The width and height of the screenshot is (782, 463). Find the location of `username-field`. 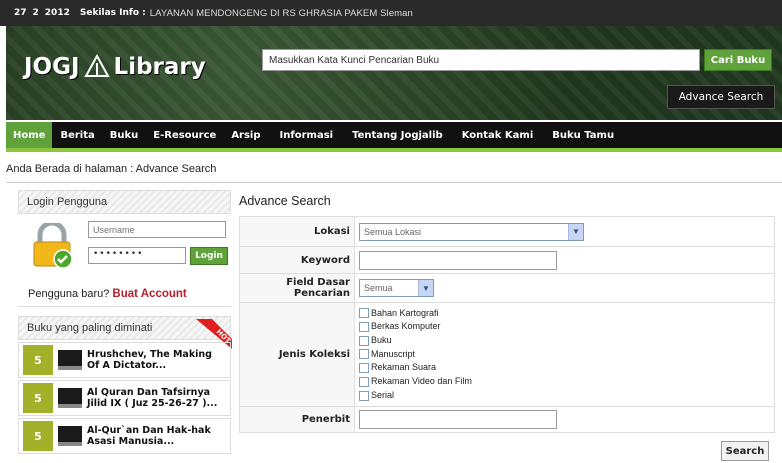

username-field is located at coordinates (157, 229).